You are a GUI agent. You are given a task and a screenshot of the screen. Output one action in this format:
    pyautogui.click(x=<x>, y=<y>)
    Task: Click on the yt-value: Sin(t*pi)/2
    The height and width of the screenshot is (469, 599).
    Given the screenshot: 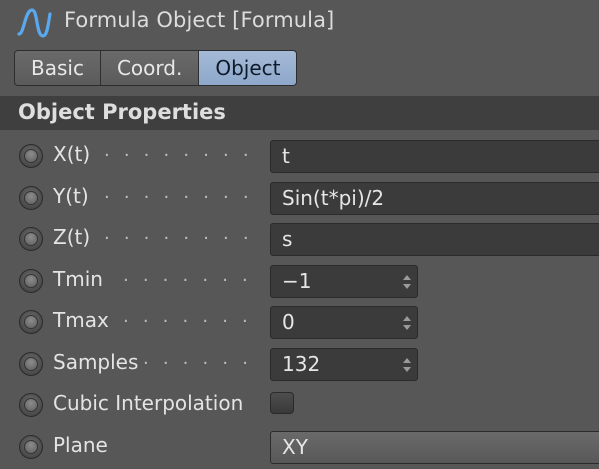 What is the action you would take?
    pyautogui.click(x=333, y=198)
    